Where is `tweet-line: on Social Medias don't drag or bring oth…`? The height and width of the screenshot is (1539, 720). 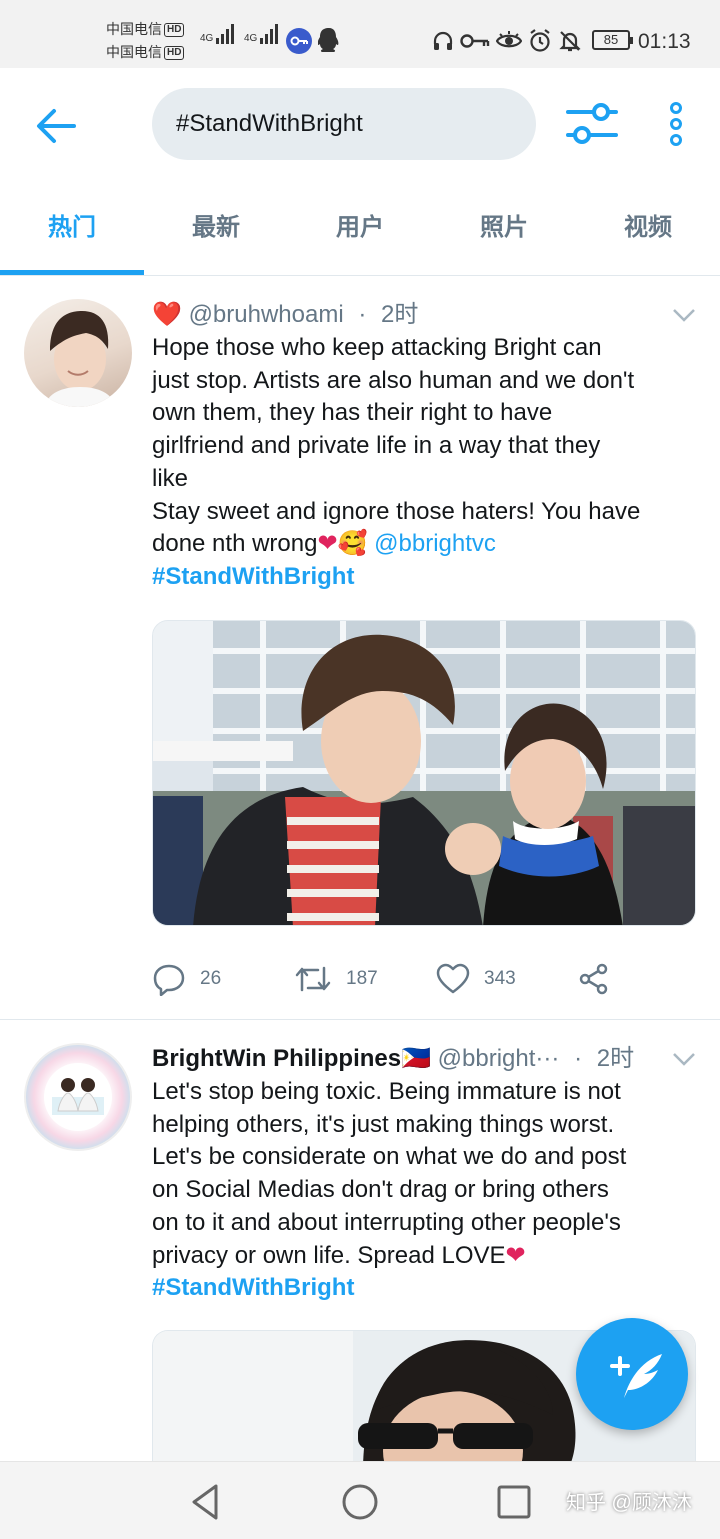
tweet-line: on Social Medias don't drag or bring oth… is located at coordinates (380, 1190).